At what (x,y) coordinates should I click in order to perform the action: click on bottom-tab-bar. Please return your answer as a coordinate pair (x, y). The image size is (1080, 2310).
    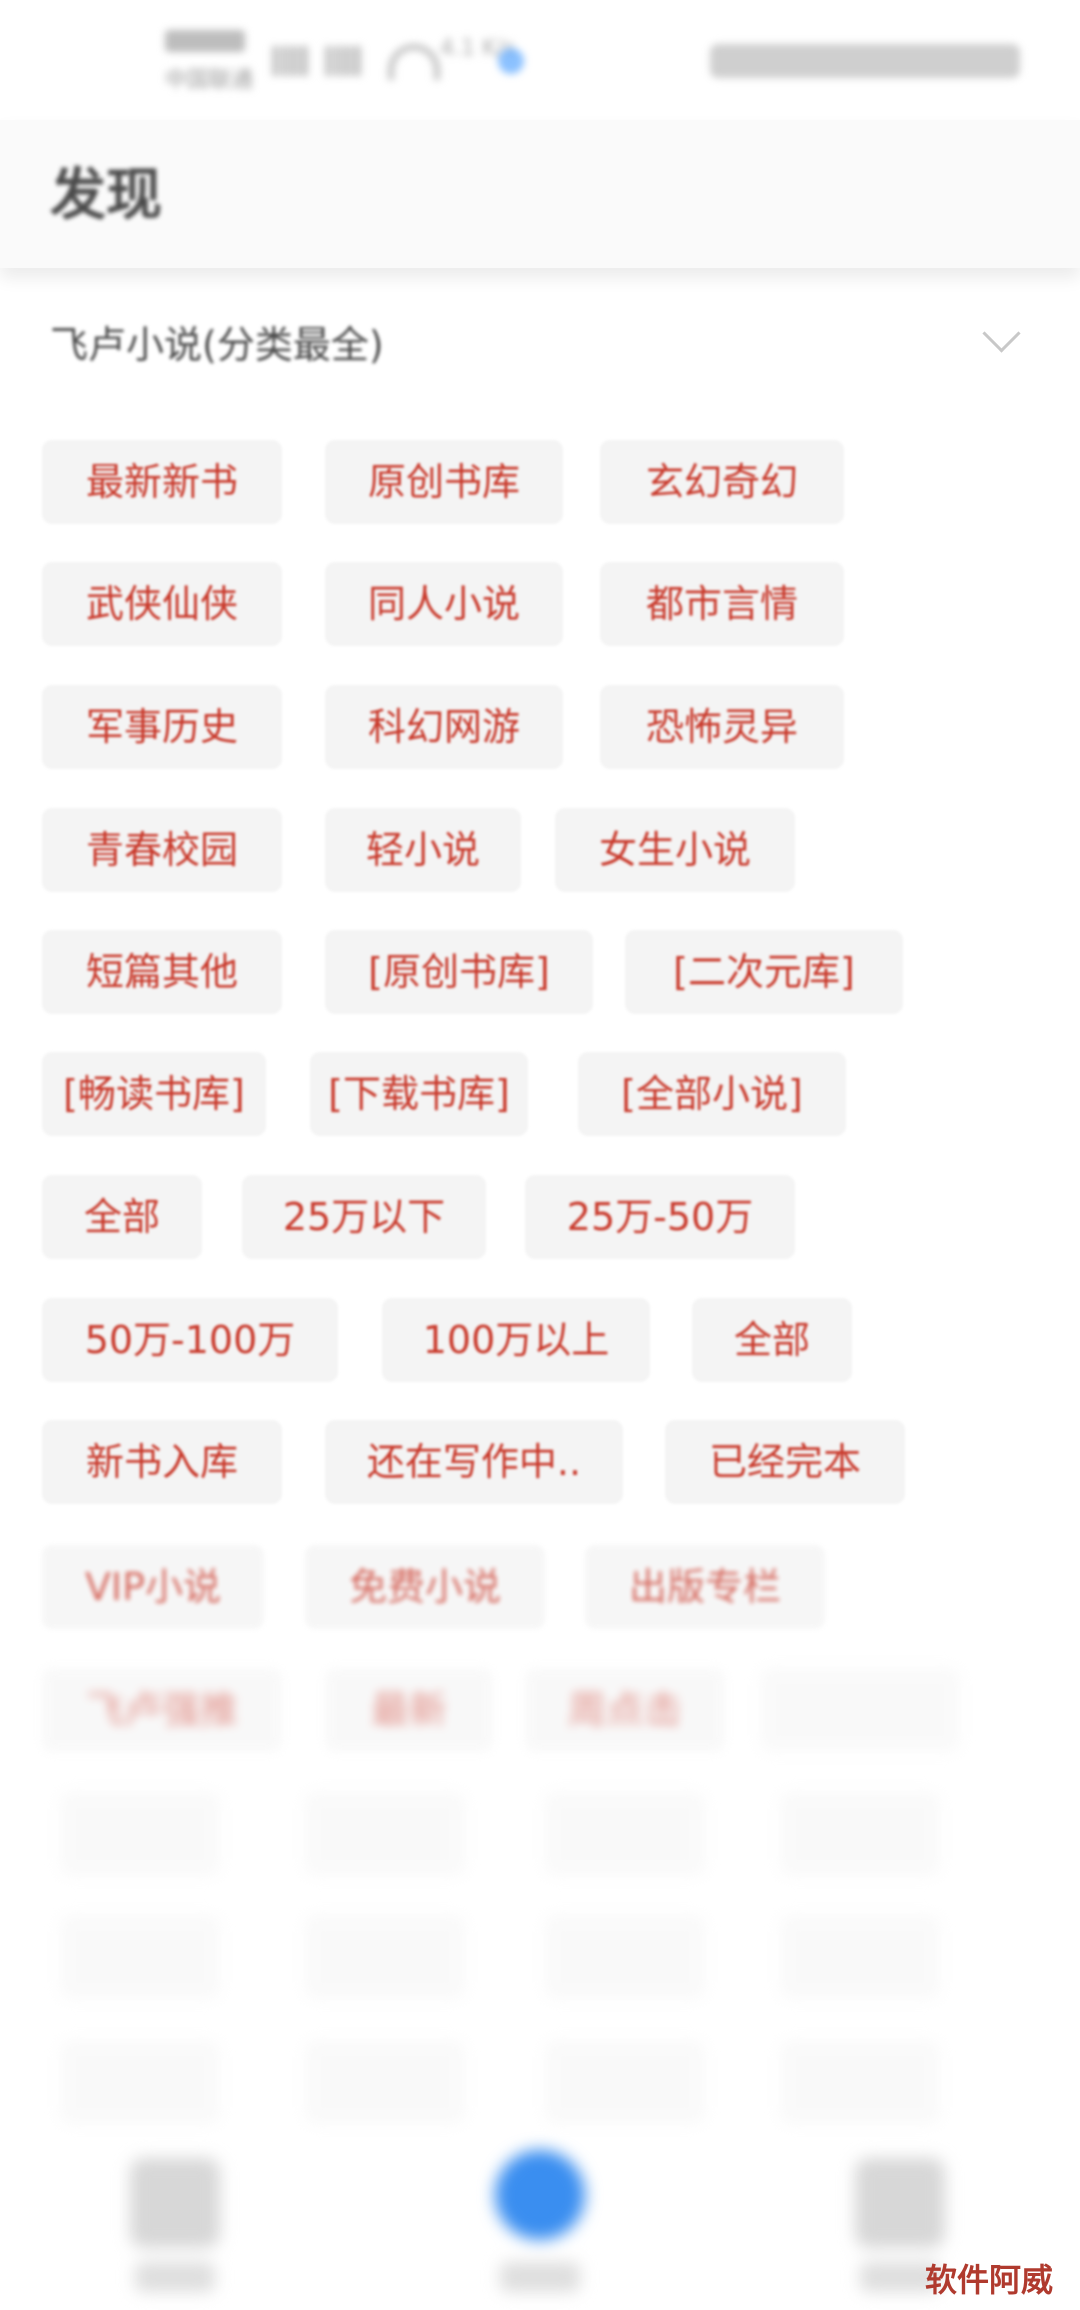
    Looking at the image, I should click on (540, 2230).